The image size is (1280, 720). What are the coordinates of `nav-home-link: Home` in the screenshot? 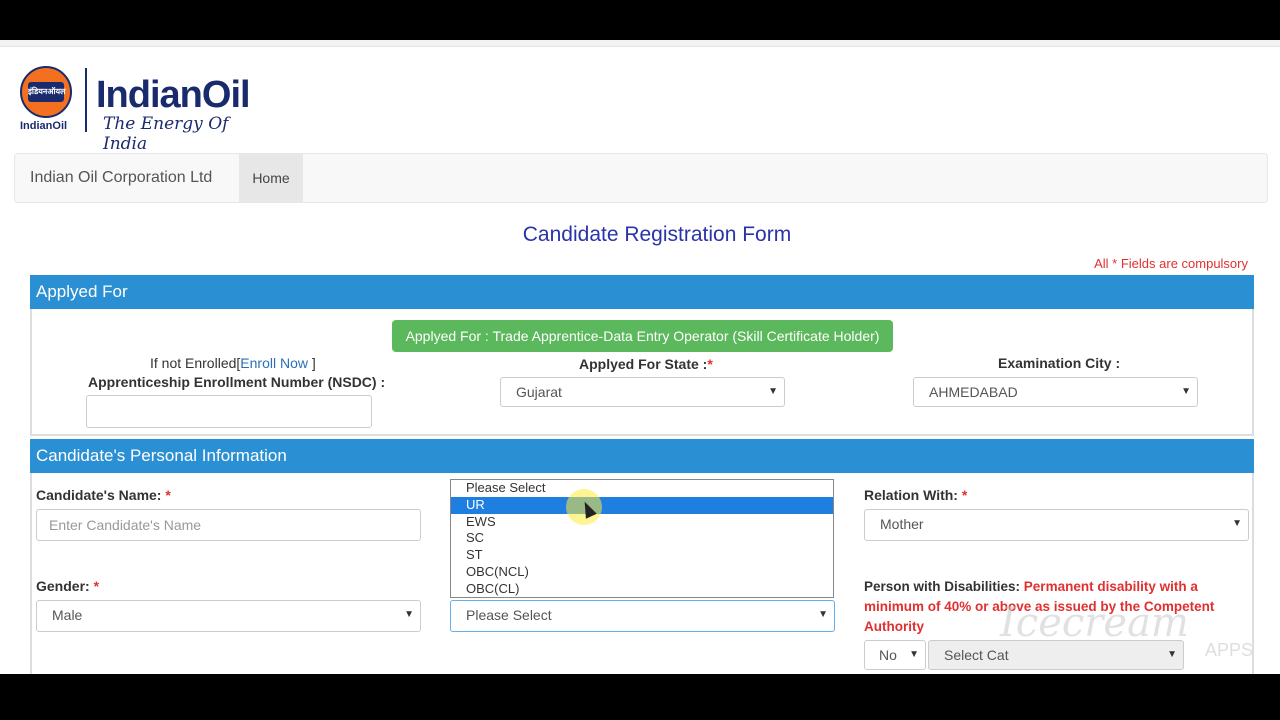 It's located at (271, 178).